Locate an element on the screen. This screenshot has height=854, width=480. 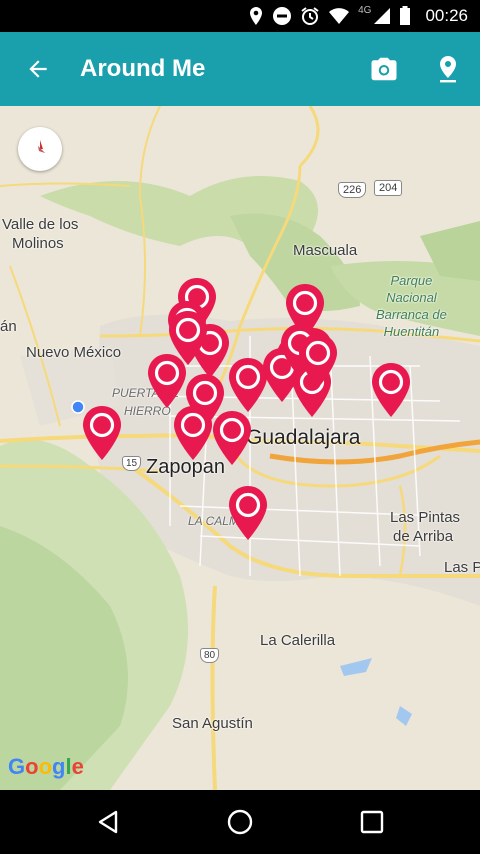
battery-icon is located at coordinates (405, 16).